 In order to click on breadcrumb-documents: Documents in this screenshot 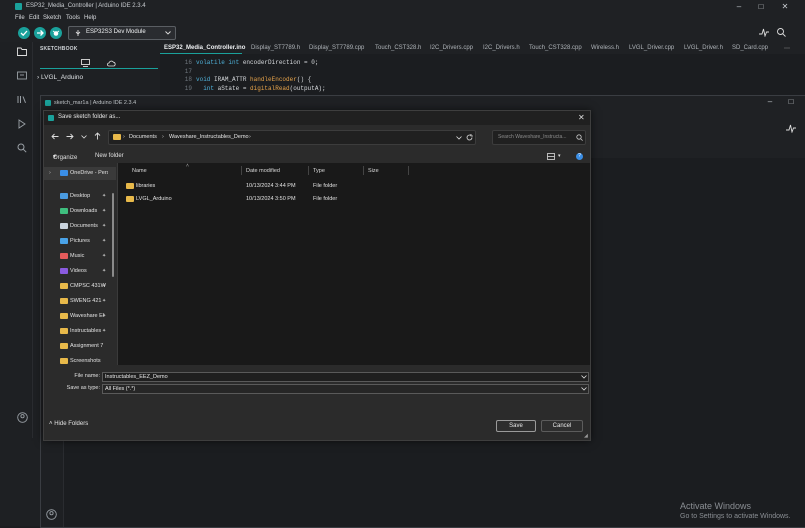, I will do `click(143, 137)`.